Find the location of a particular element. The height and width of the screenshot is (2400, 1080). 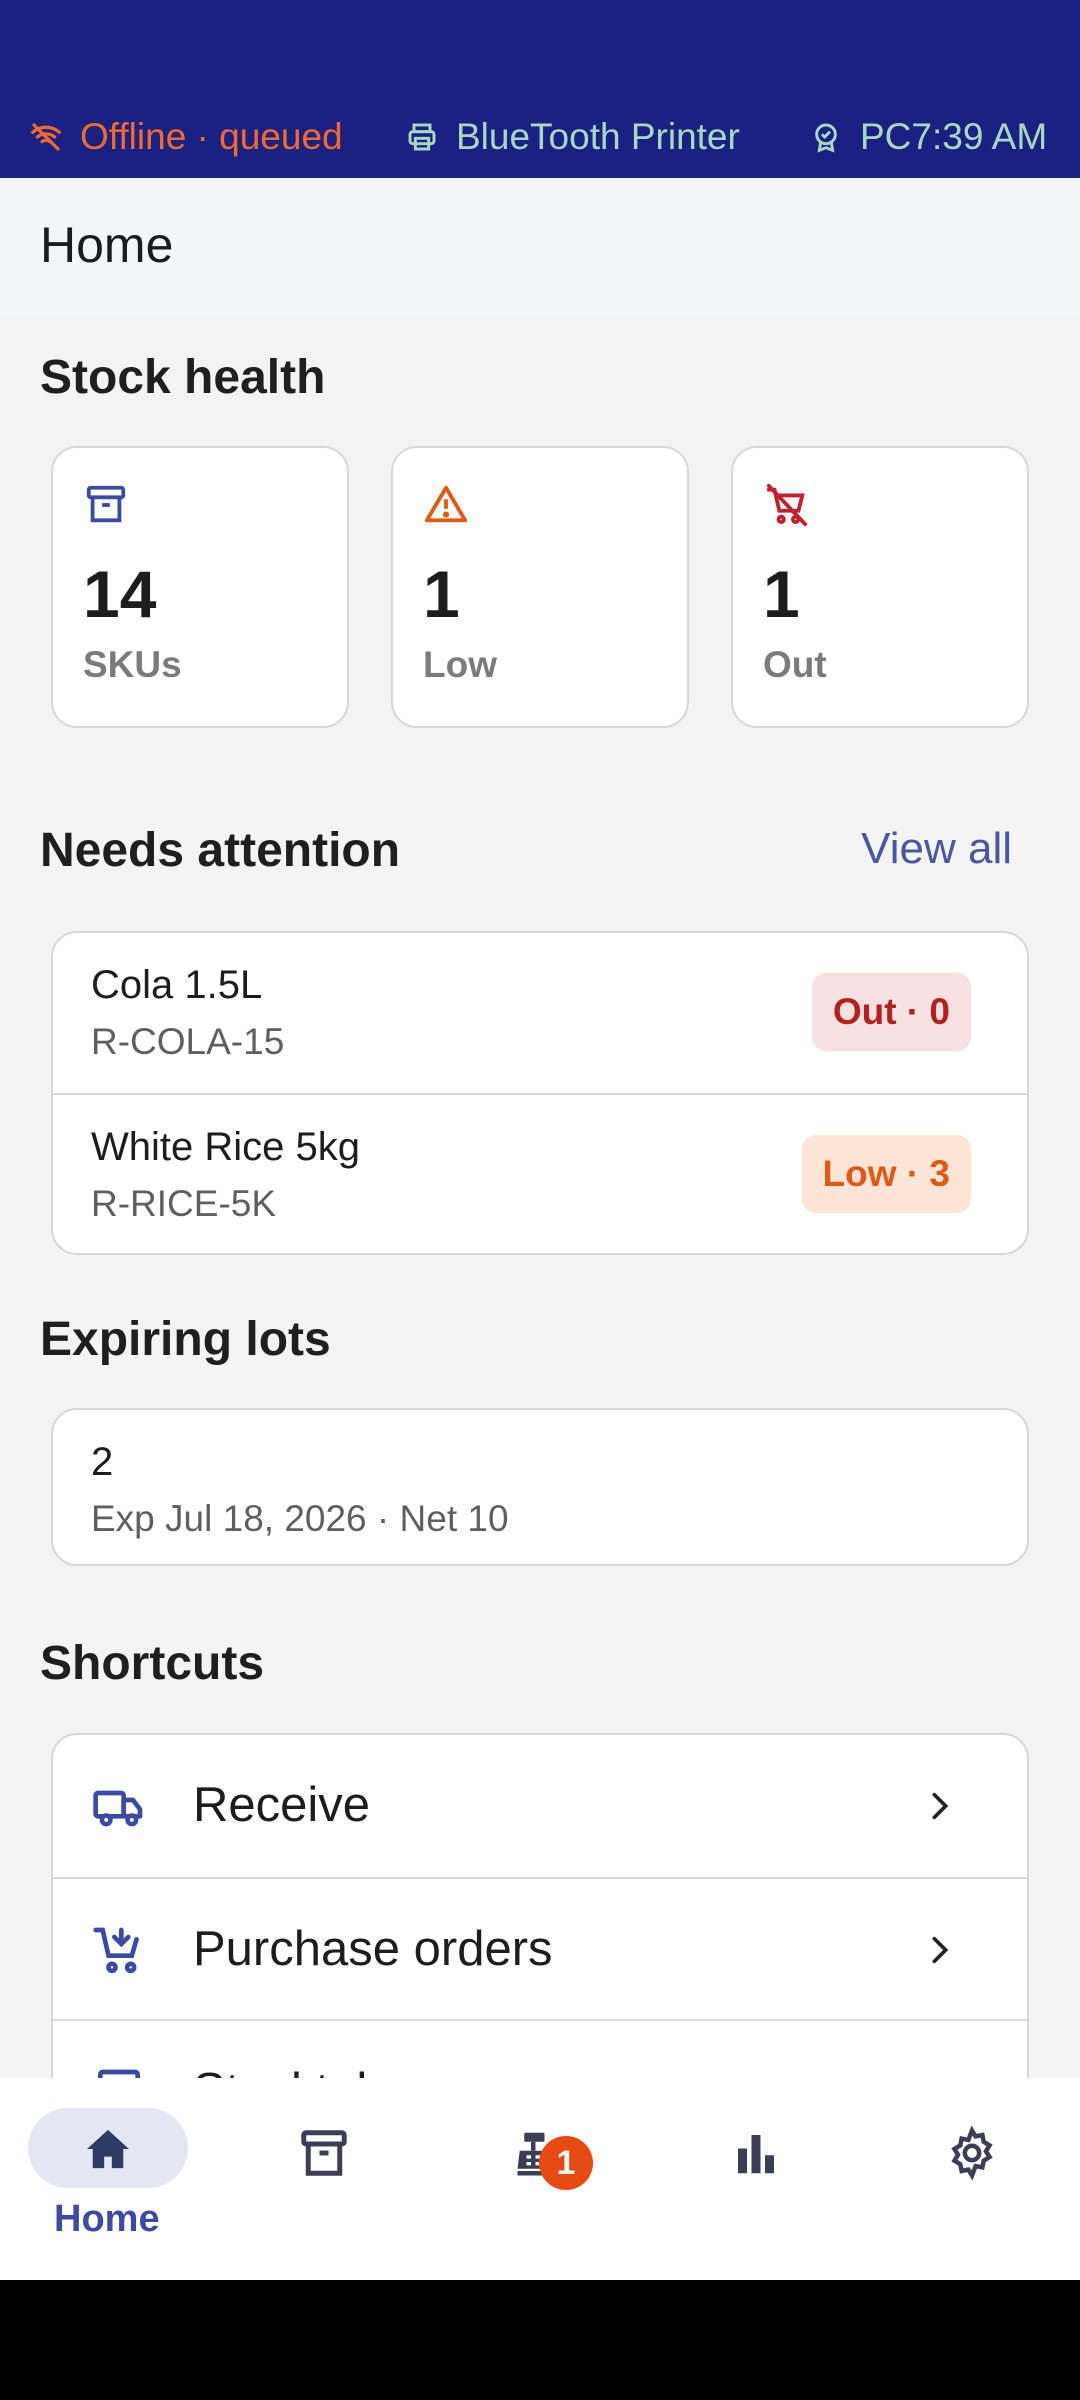

nav-home-indicator is located at coordinates (108, 2148).